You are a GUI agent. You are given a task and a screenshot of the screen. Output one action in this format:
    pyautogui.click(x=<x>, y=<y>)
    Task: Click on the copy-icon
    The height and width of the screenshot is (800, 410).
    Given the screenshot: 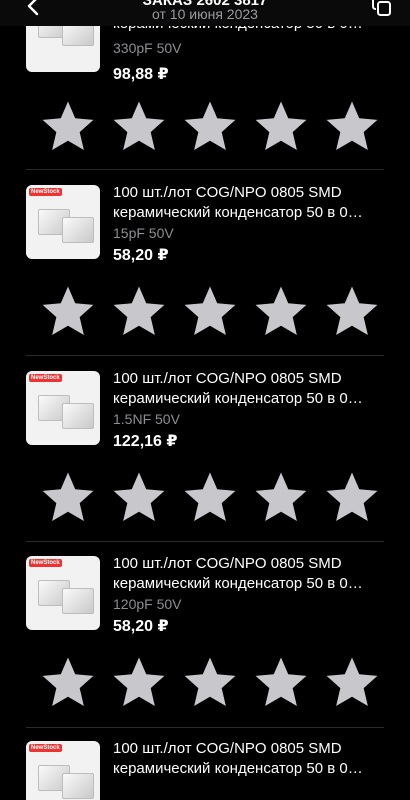 What is the action you would take?
    pyautogui.click(x=382, y=9)
    